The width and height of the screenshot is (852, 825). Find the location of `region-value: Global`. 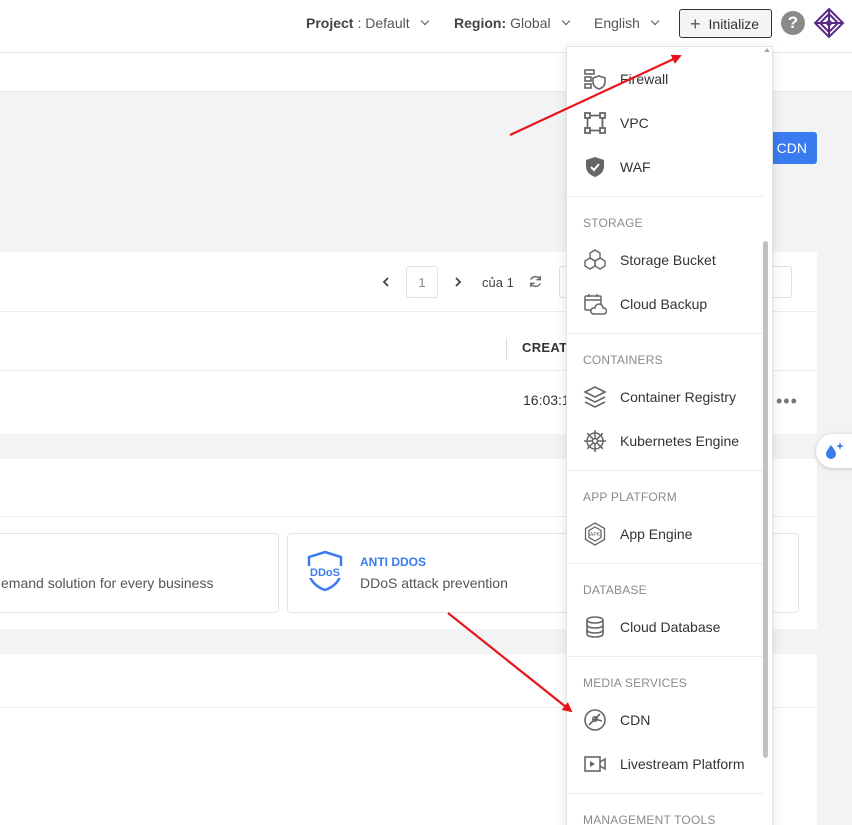

region-value: Global is located at coordinates (530, 23).